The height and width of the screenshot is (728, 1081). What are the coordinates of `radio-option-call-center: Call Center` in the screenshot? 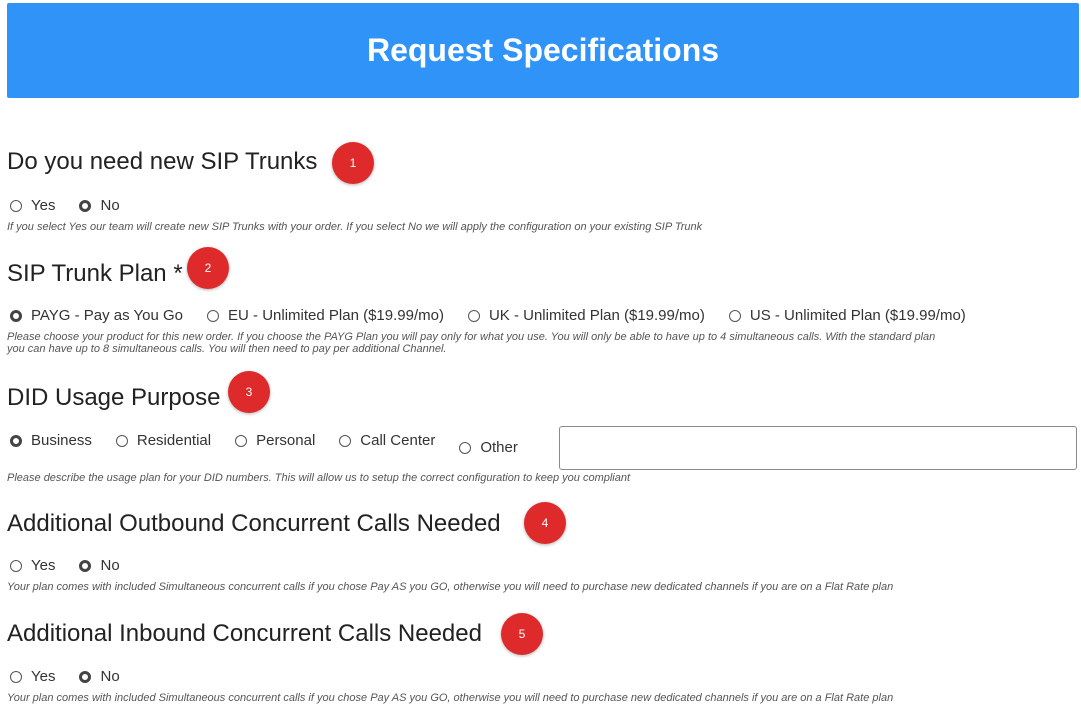 It's located at (387, 440).